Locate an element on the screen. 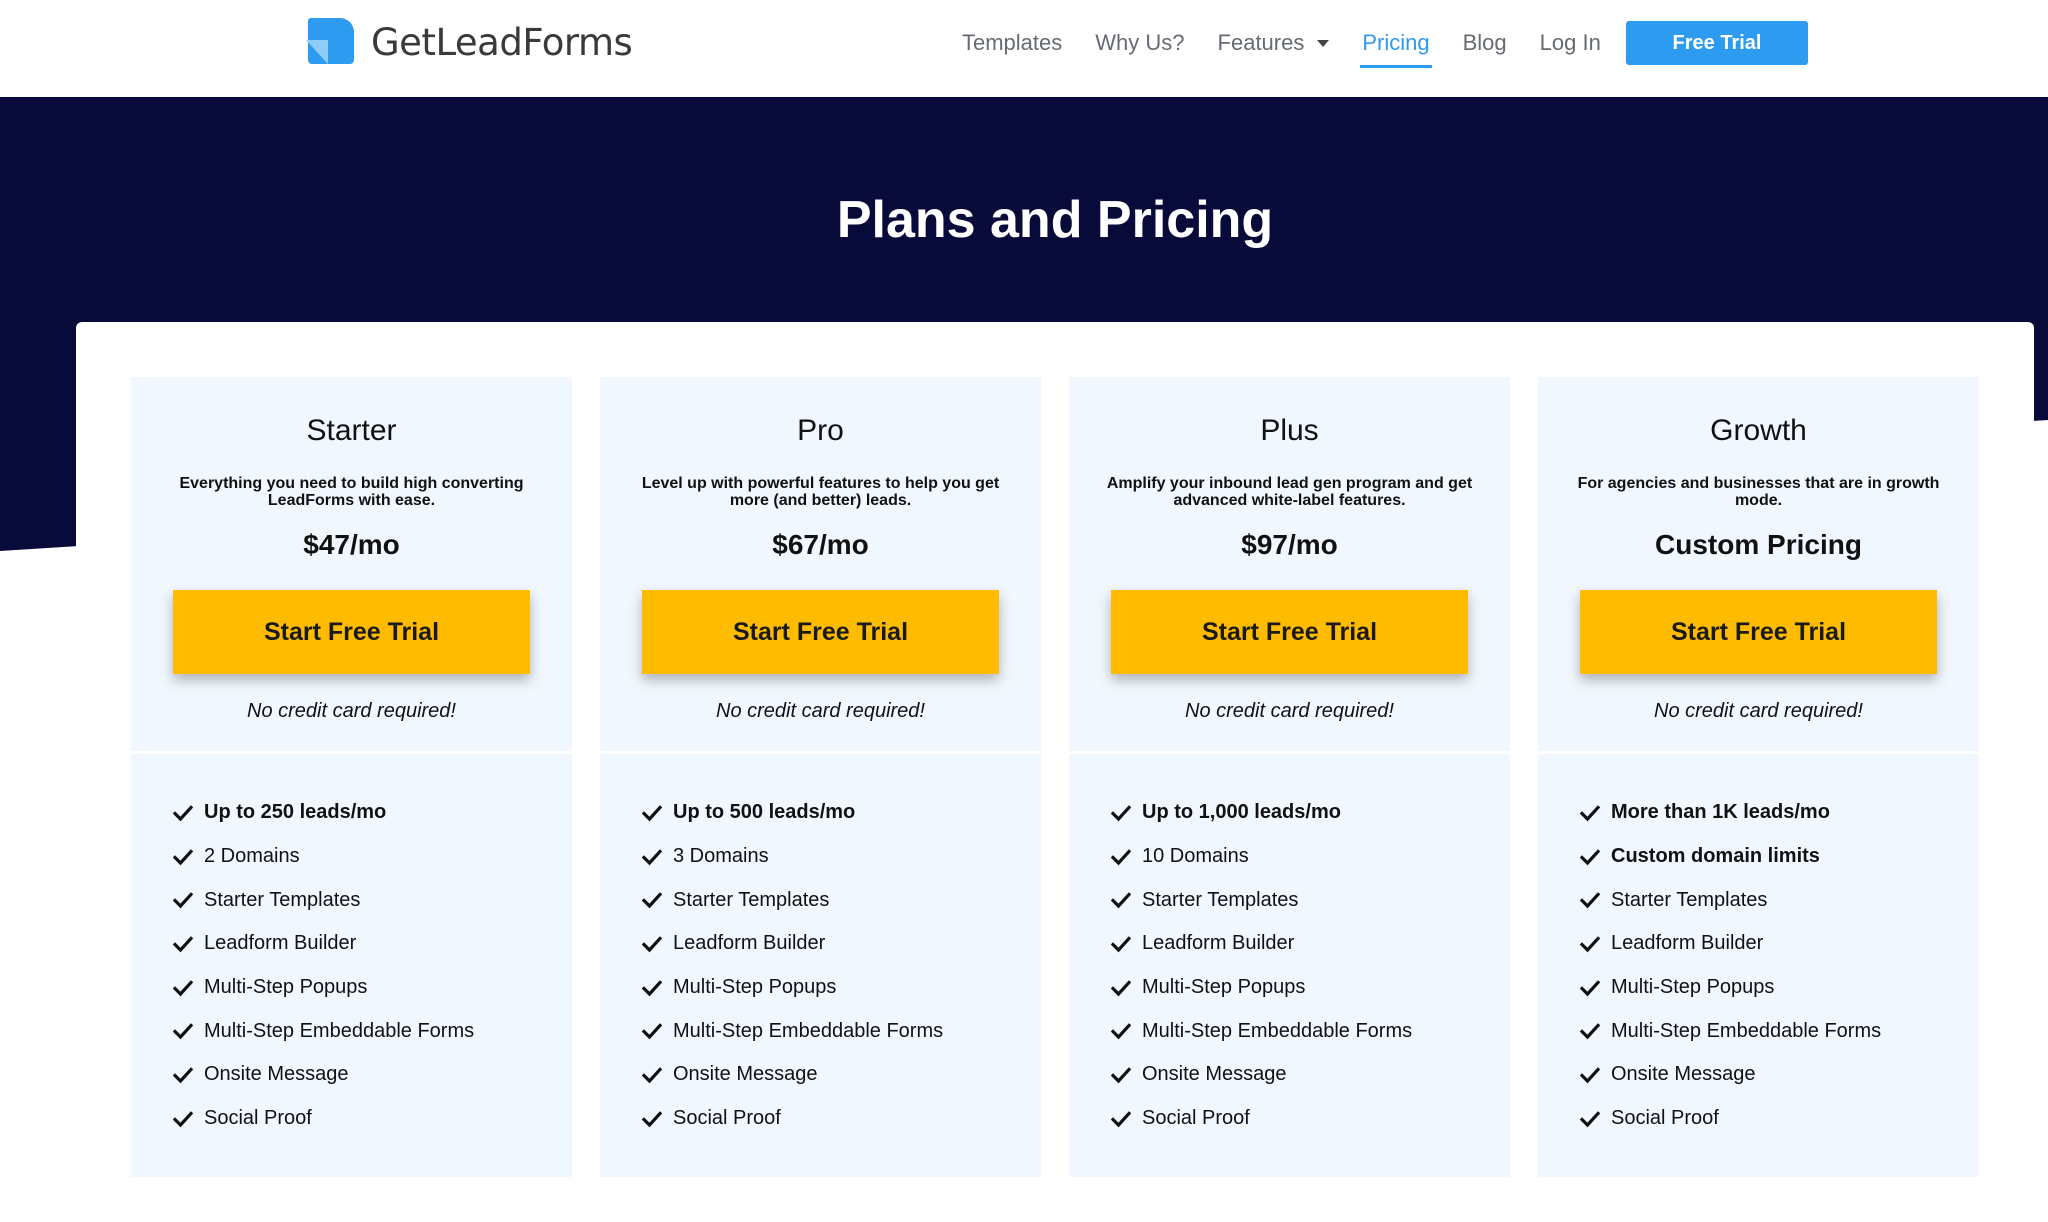 This screenshot has width=2048, height=1222. free-trial-button: Free Trial is located at coordinates (1717, 43).